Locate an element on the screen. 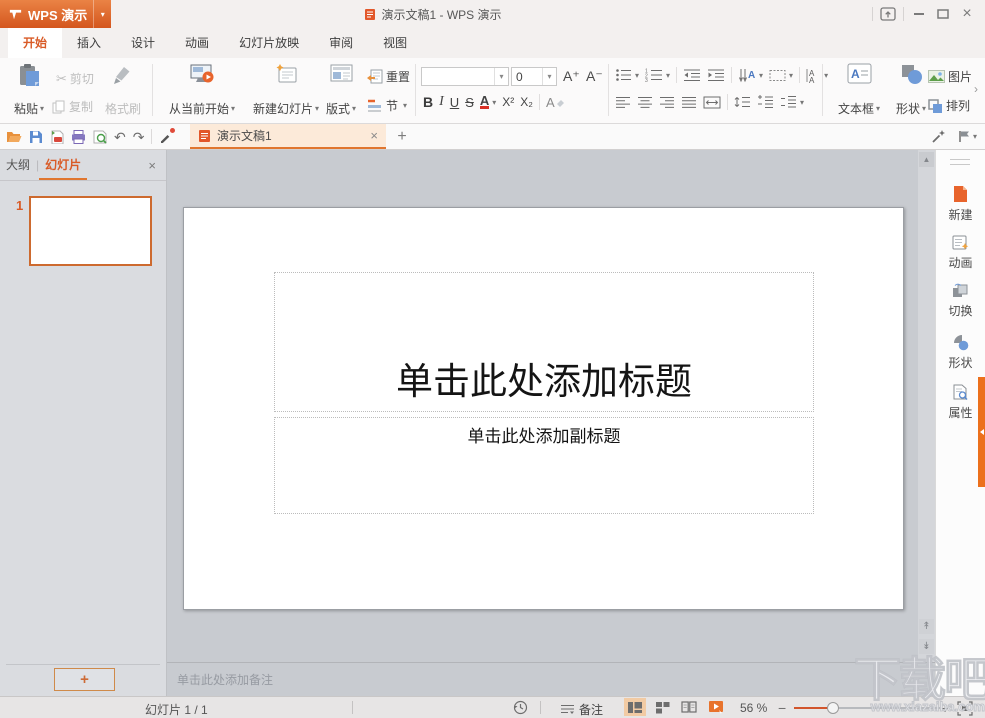 This screenshot has width=985, height=718. format-painter-button: 格式刷 is located at coordinates (123, 90).